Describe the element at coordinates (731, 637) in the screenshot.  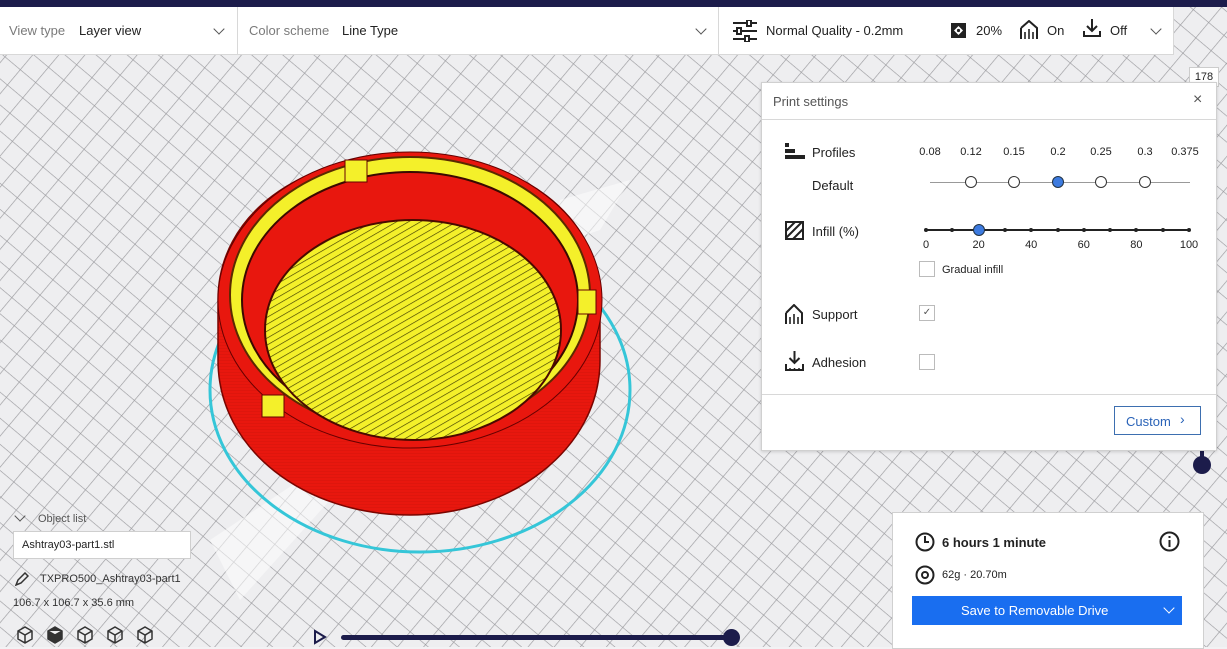
I see `simulation-slider-handle` at that location.